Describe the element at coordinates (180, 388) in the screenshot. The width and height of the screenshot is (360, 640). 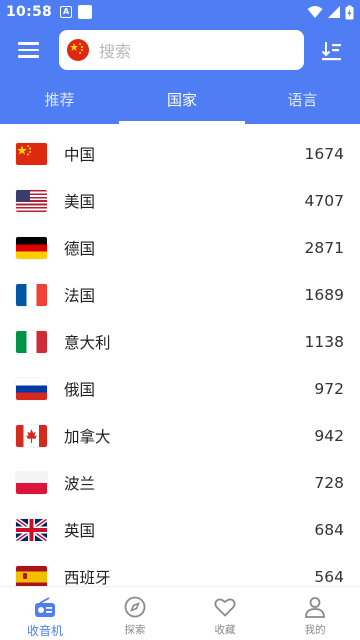
I see `country-row-russia: 俄国 972` at that location.